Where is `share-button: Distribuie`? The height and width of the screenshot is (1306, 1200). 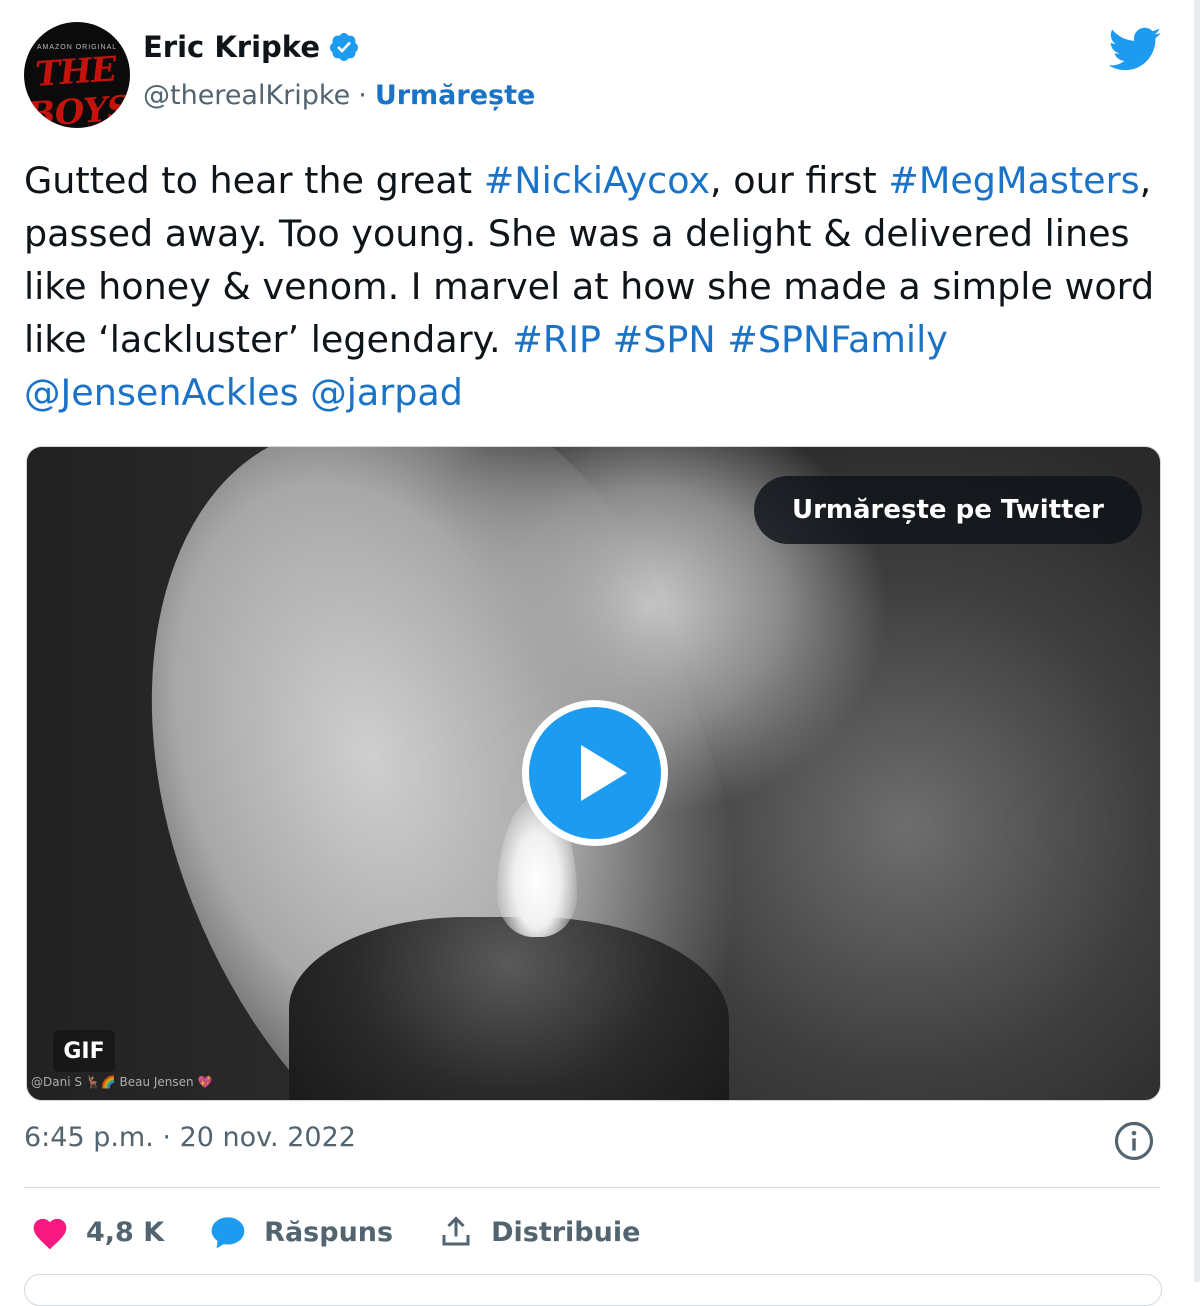
share-button: Distribuie is located at coordinates (538, 1232).